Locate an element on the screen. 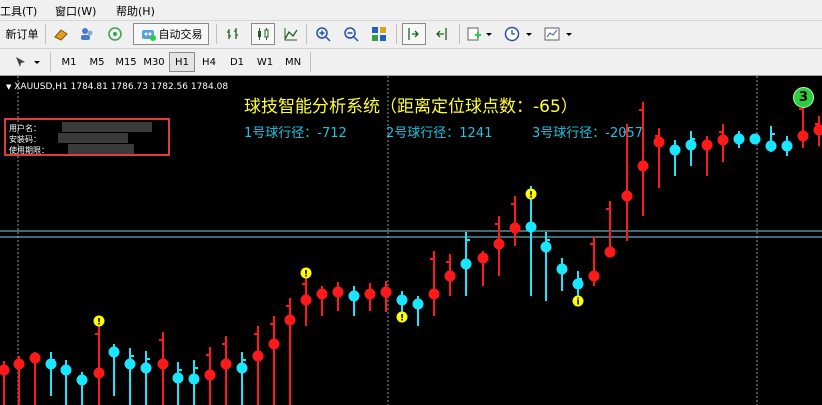  line-icon is located at coordinates (291, 34).